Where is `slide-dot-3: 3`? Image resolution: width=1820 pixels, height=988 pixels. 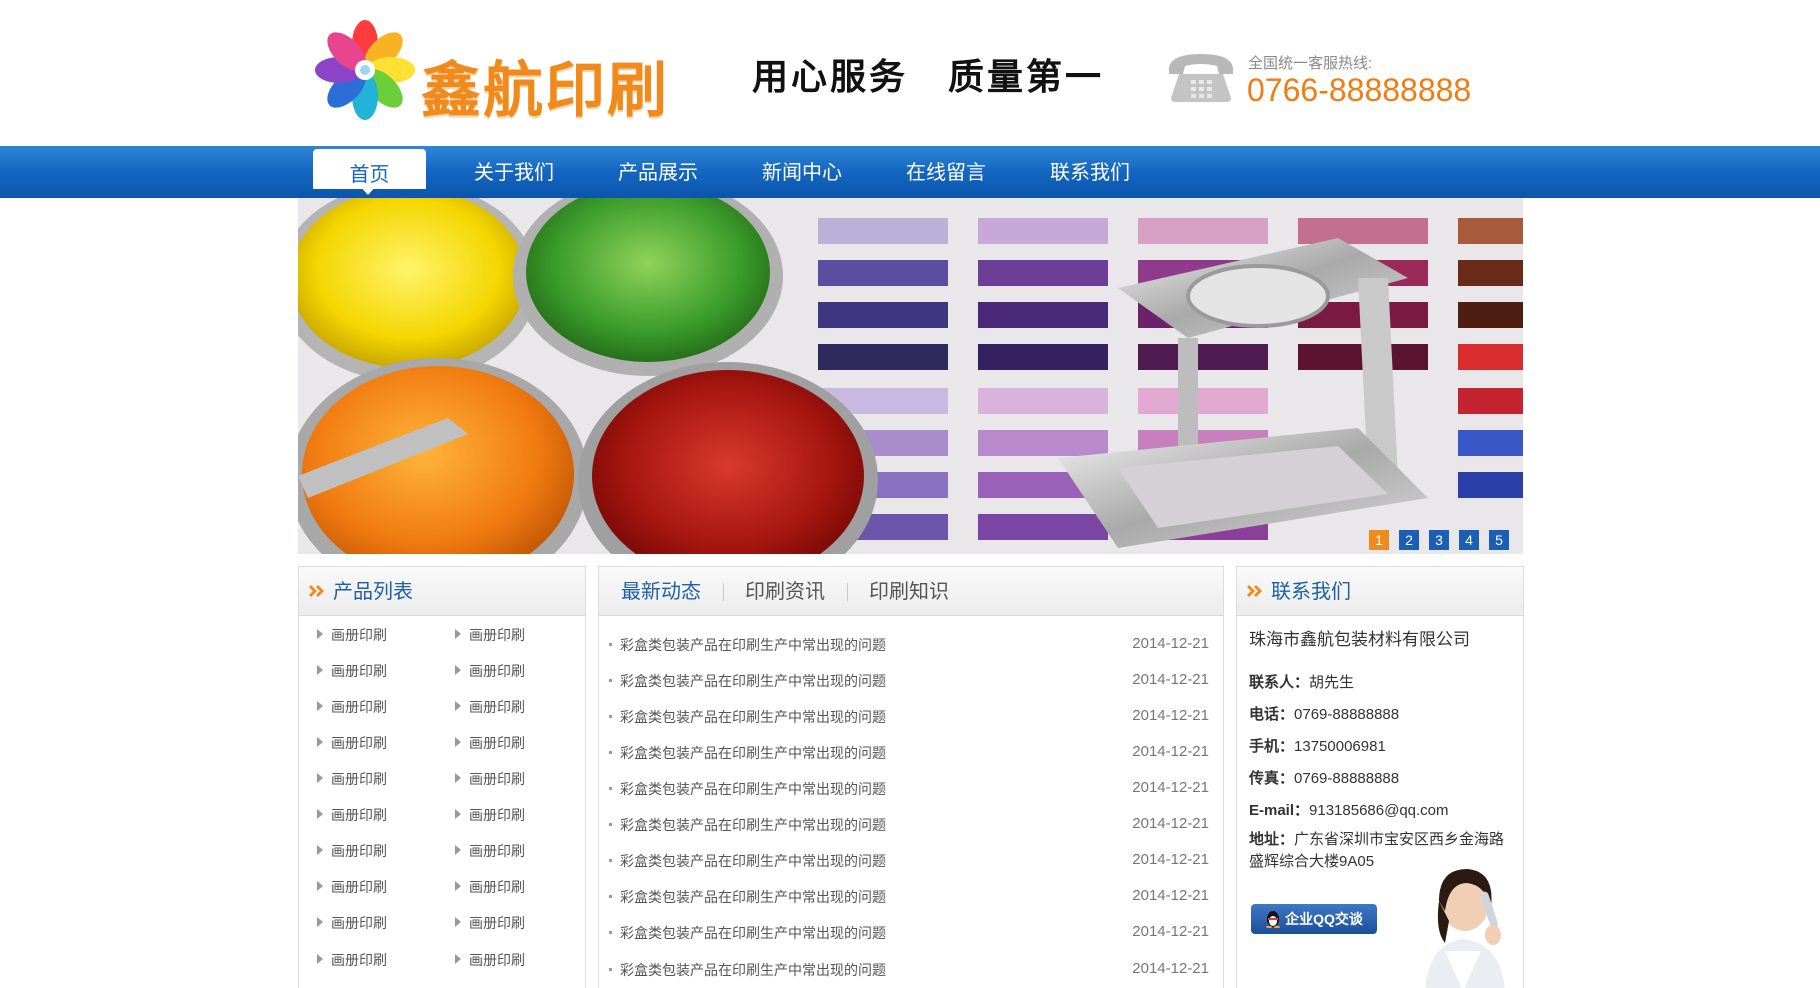
slide-dot-3: 3 is located at coordinates (1439, 540).